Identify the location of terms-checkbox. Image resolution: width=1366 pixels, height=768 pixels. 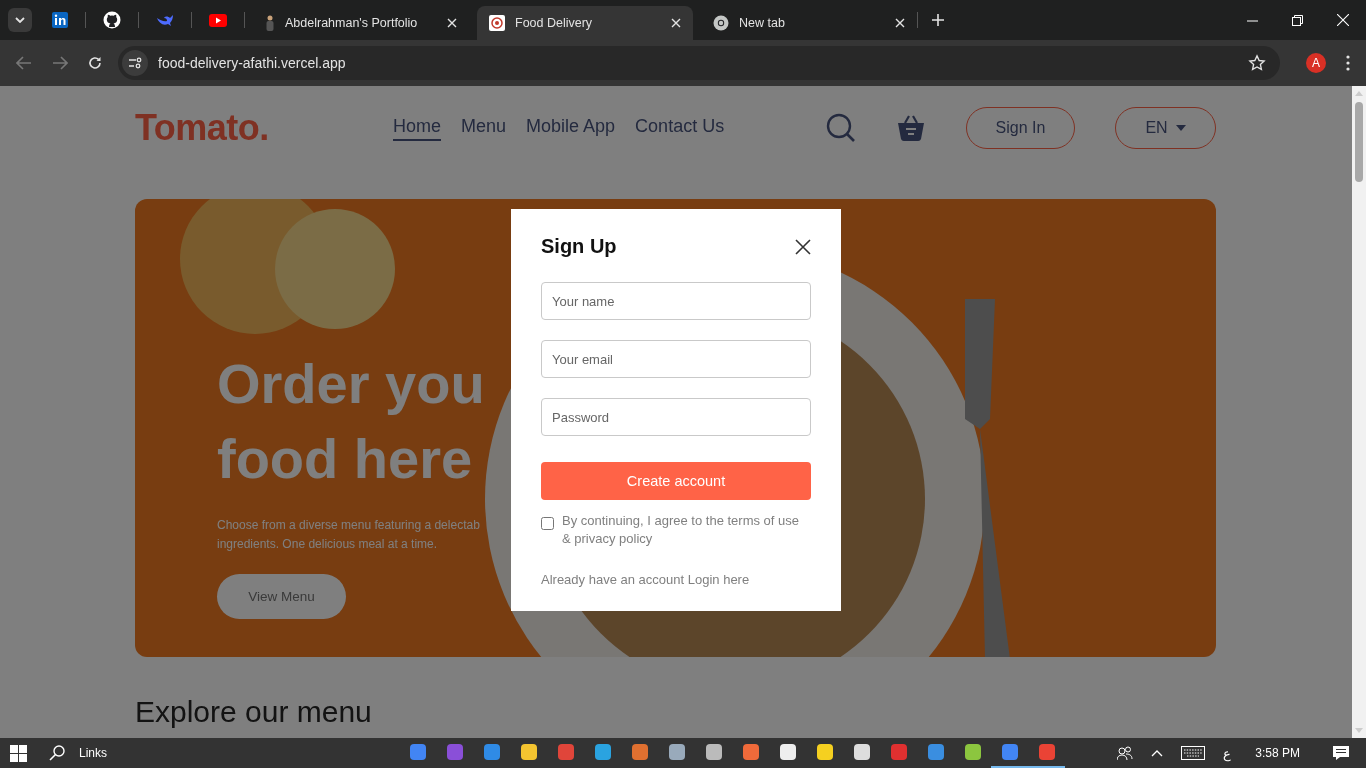
(547, 523).